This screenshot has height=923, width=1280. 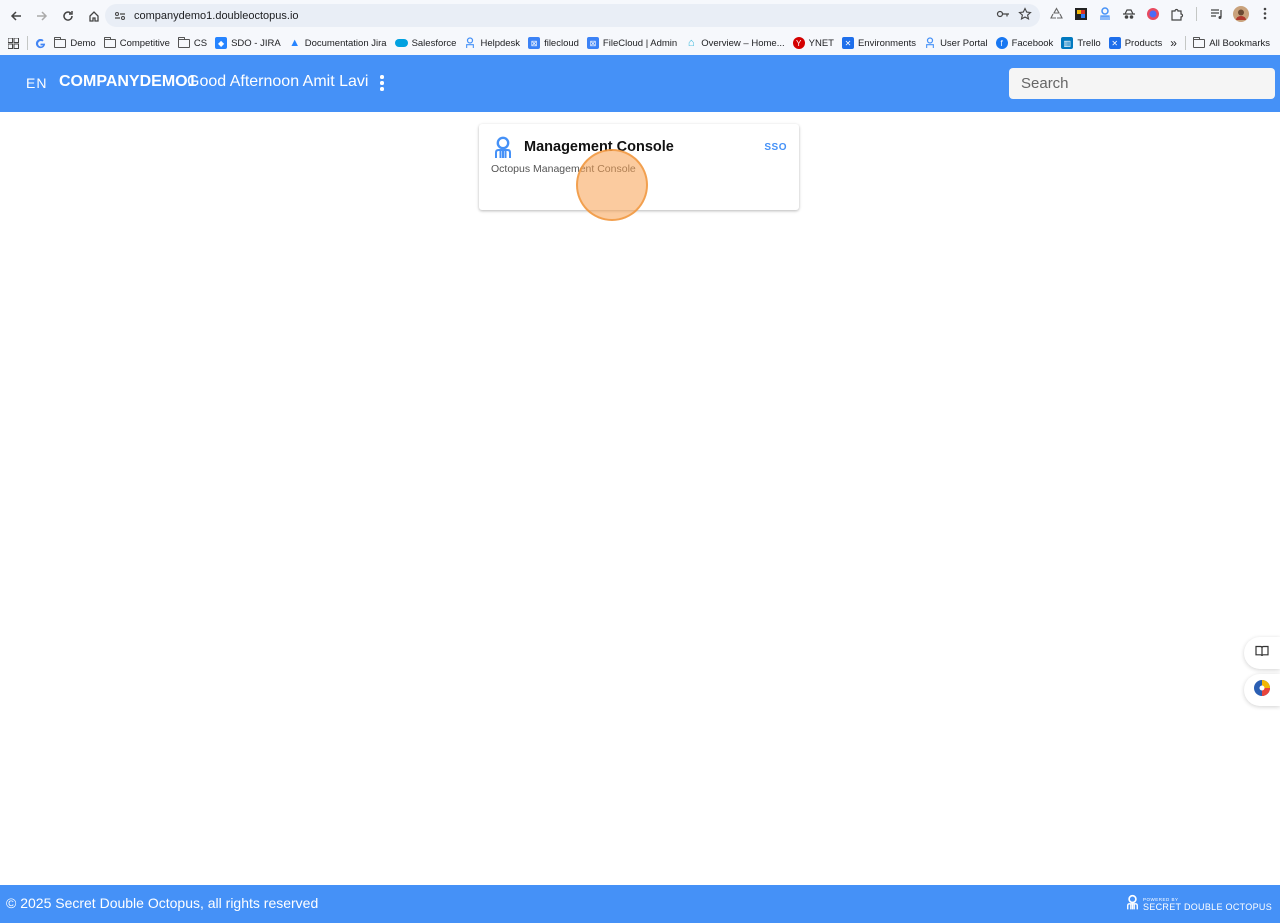 I want to click on spy-extension-icon, so click(x=1128, y=13).